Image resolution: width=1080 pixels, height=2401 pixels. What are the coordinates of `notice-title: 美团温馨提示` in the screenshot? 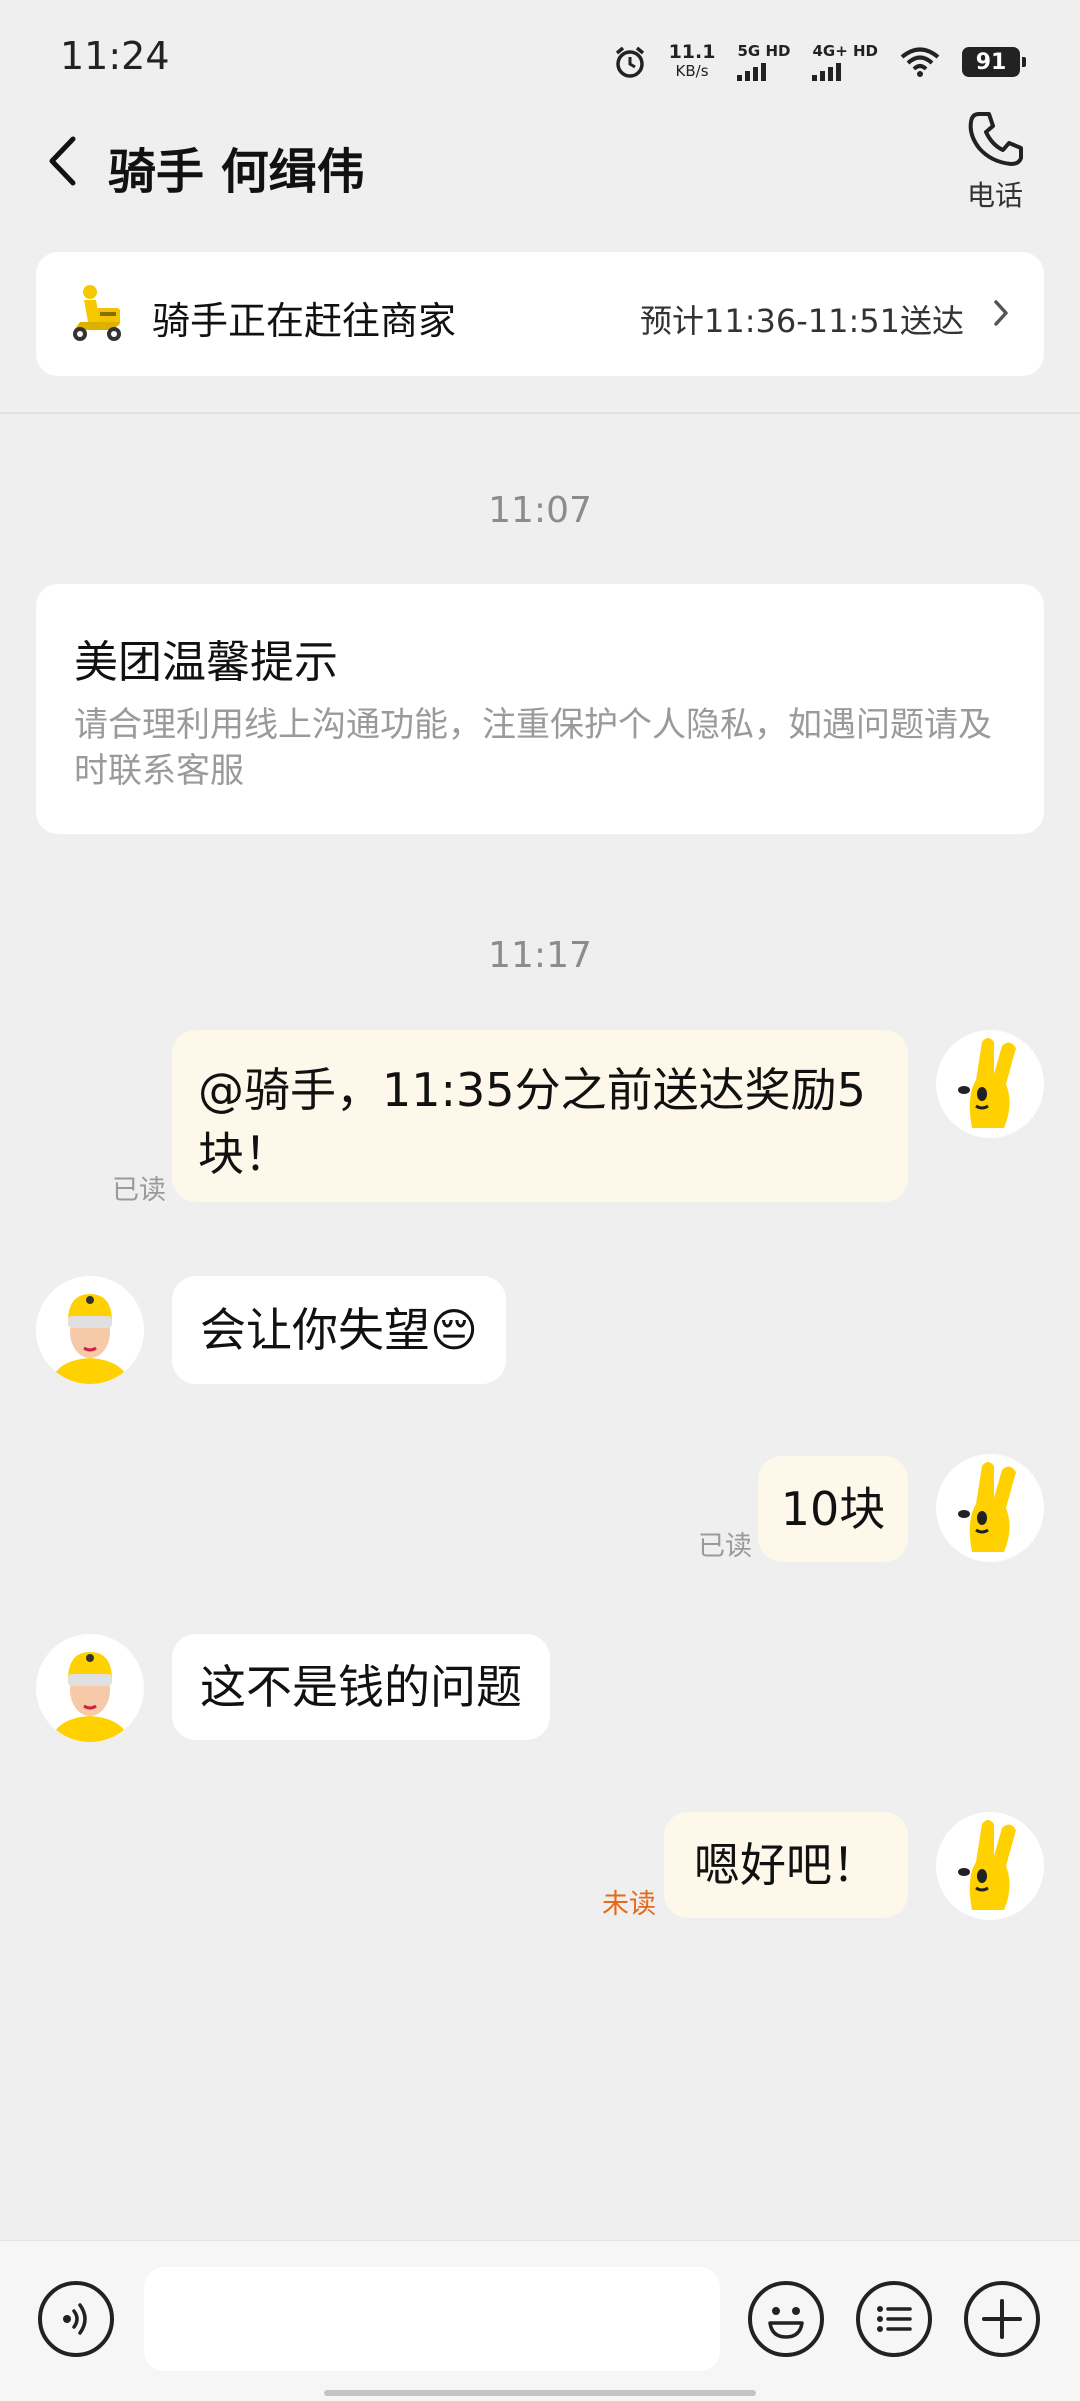 It's located at (206, 662).